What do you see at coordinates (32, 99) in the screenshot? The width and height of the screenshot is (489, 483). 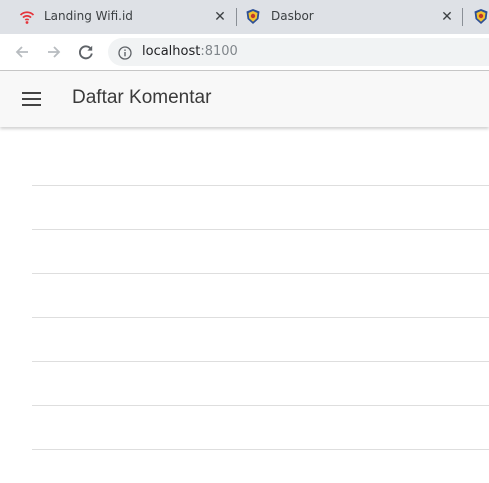 I see `hamburger-menu-icon` at bounding box center [32, 99].